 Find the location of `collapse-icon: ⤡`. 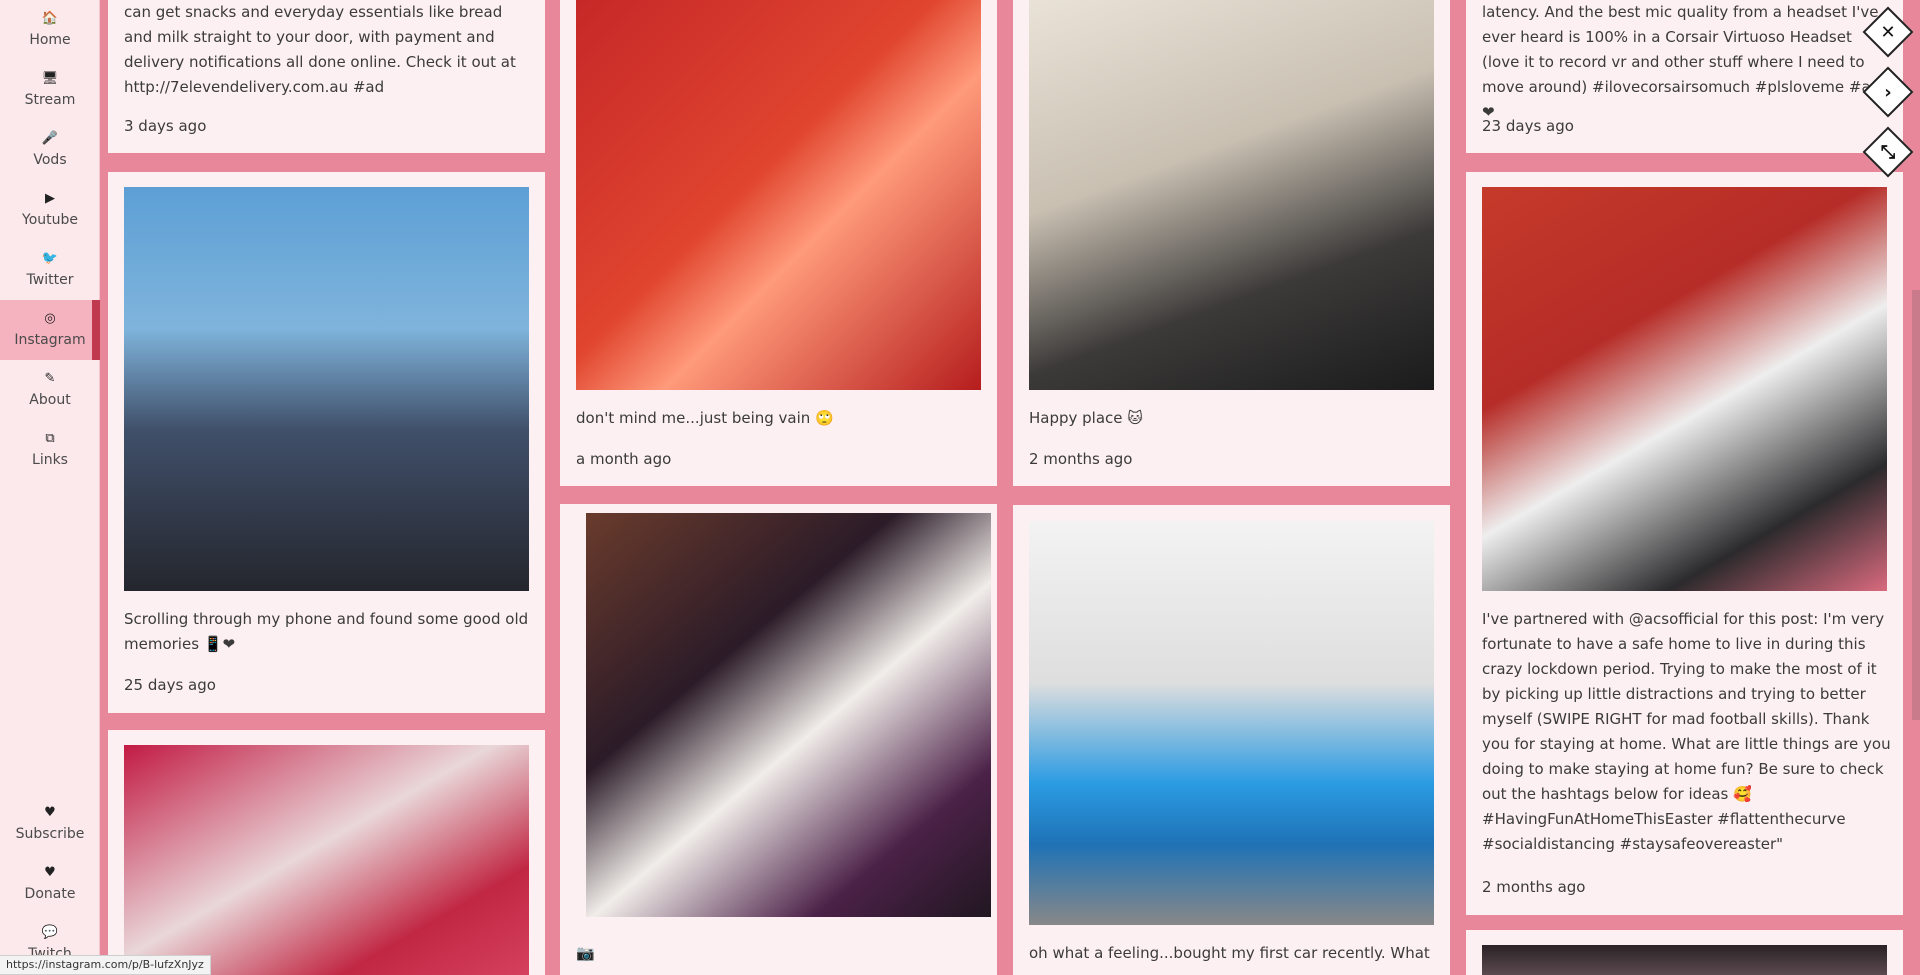

collapse-icon: ⤡ is located at coordinates (1888, 152).